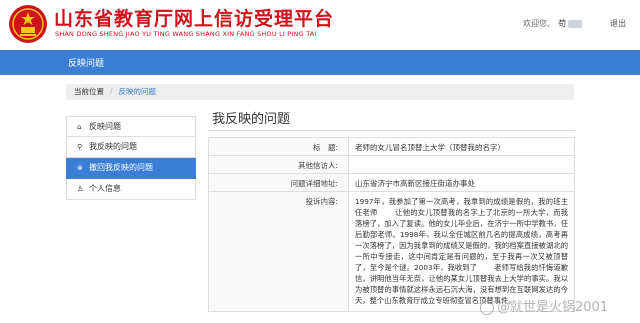 The image size is (640, 323). I want to click on user-icon: ♙, so click(80, 189).